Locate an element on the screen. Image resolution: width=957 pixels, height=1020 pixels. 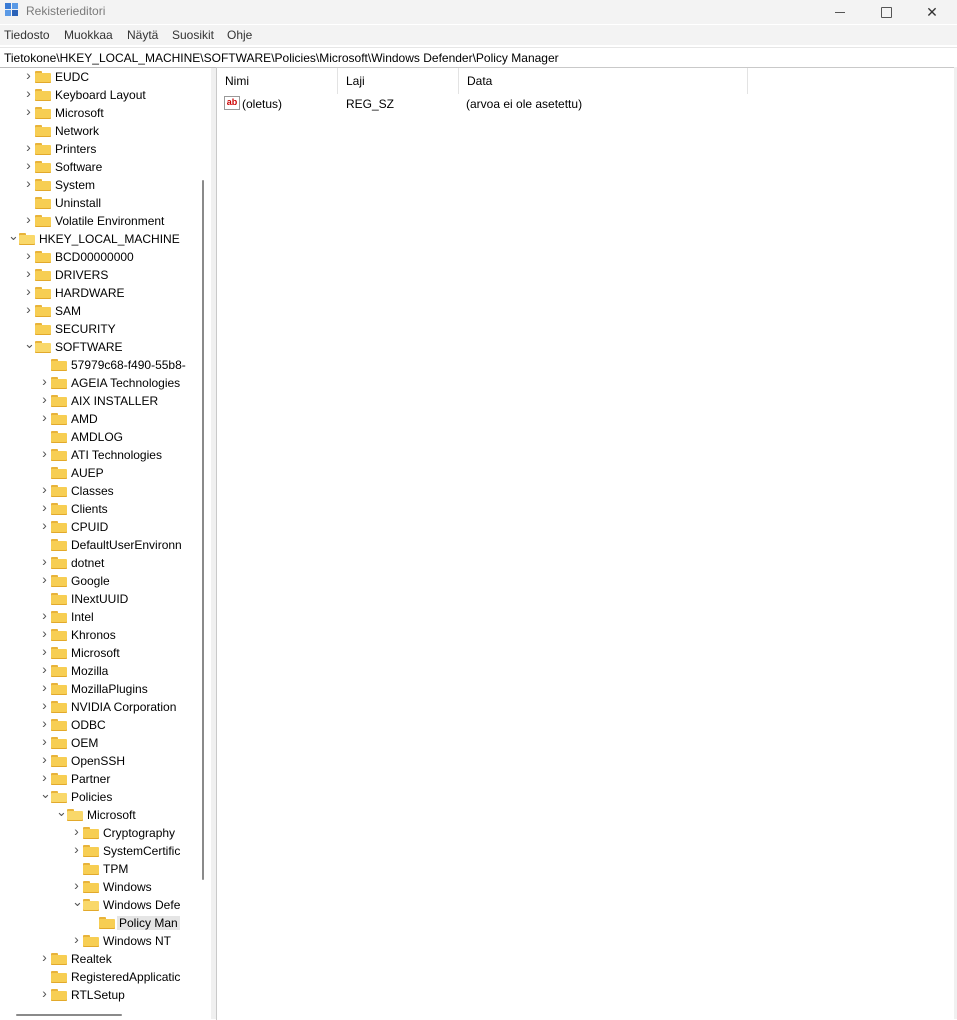
tree-item: 57979c68-f490-55b8- is located at coordinates (100, 365).